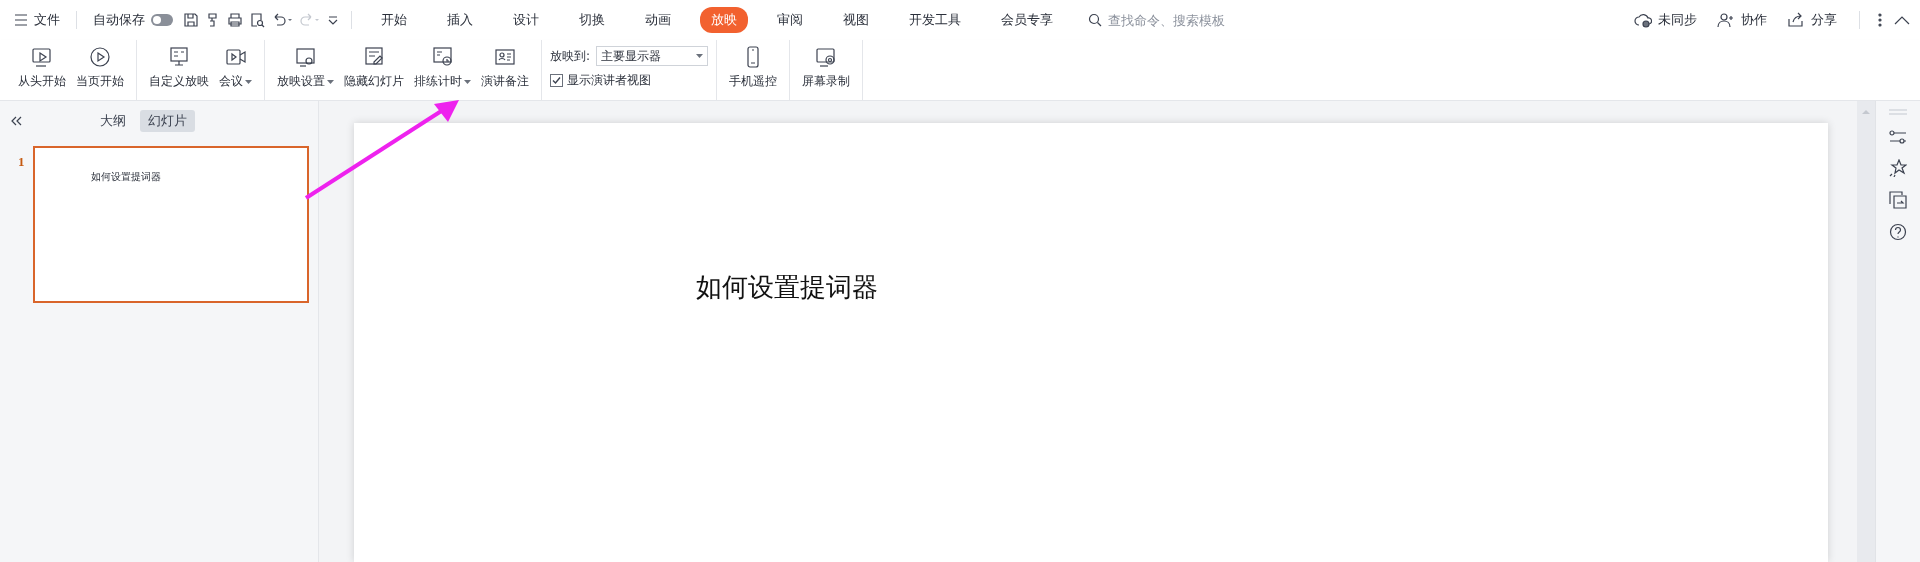  What do you see at coordinates (1898, 112) in the screenshot?
I see `grip-icon` at bounding box center [1898, 112].